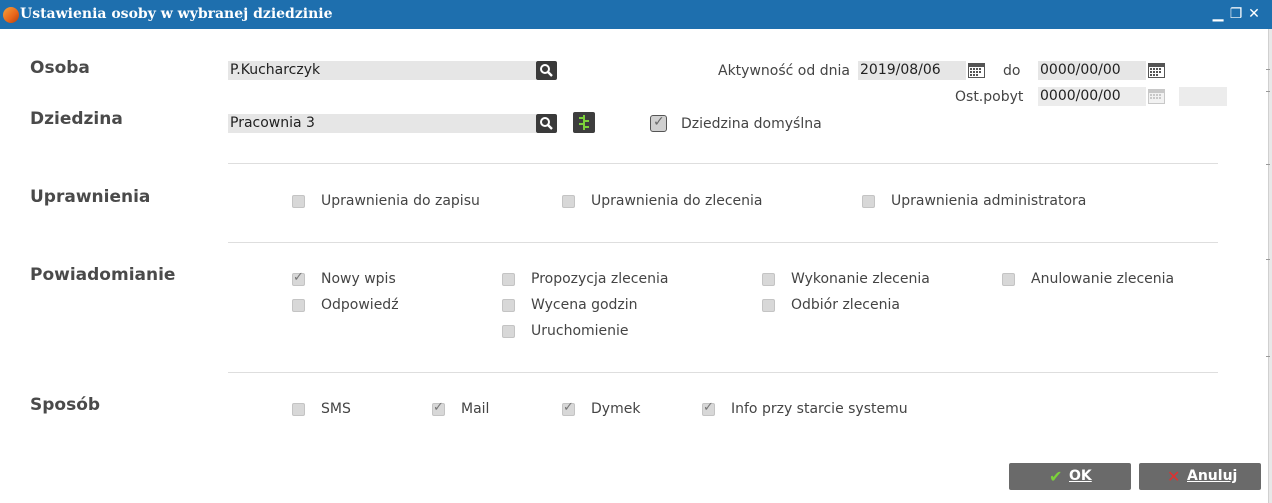  I want to click on ok-button-label: OK, so click(1080, 476).